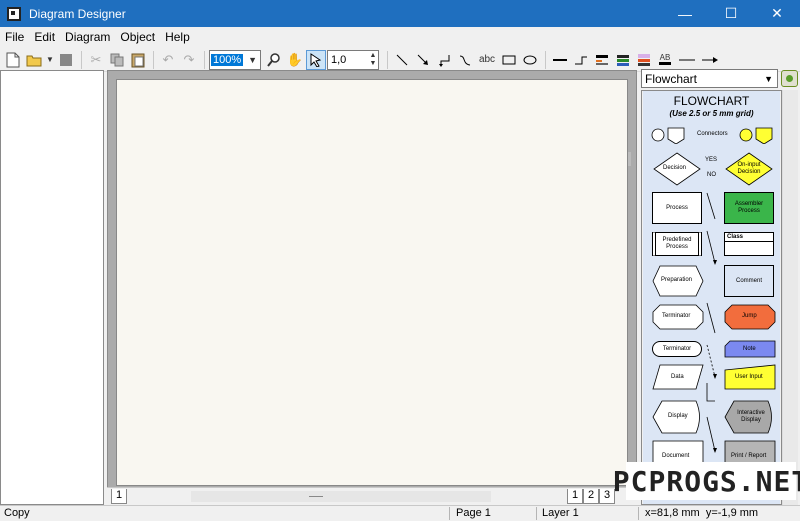  What do you see at coordinates (749, 281) in the screenshot?
I see `comment-shape: Comment` at bounding box center [749, 281].